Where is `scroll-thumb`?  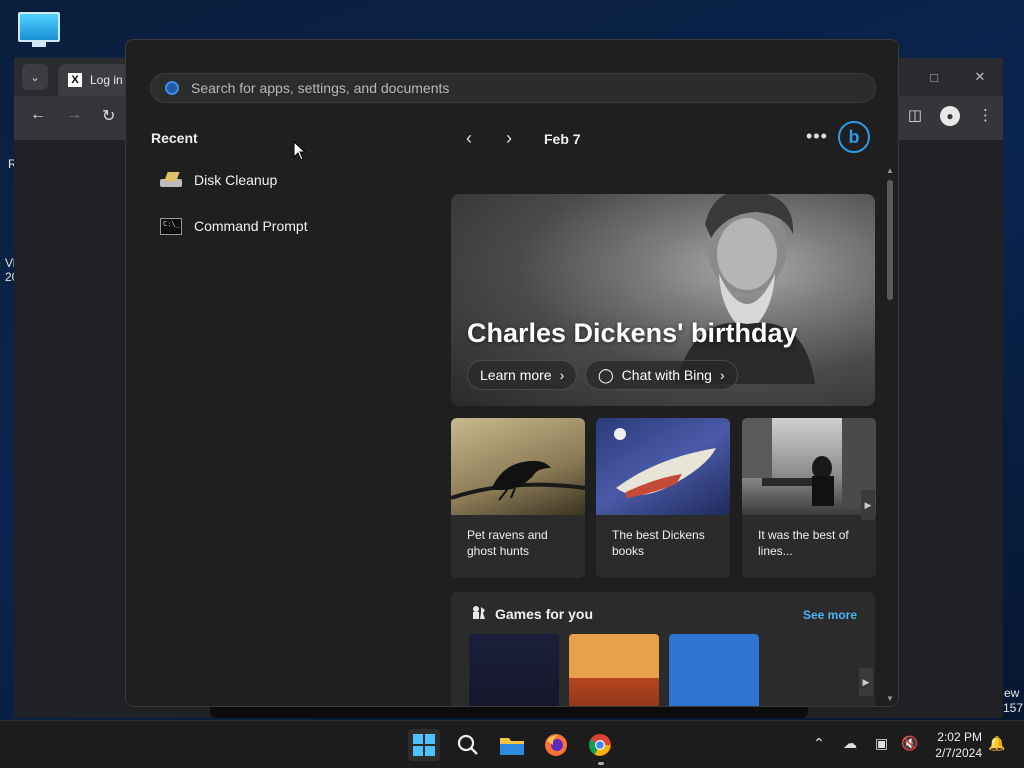 scroll-thumb is located at coordinates (890, 240).